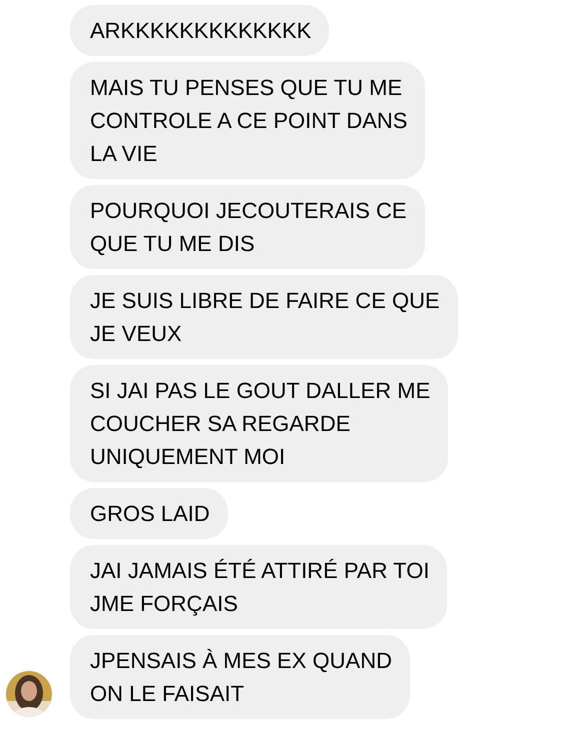  What do you see at coordinates (200, 30) in the screenshot?
I see `message-bubble: ARKKKKKKKKKKKKK` at bounding box center [200, 30].